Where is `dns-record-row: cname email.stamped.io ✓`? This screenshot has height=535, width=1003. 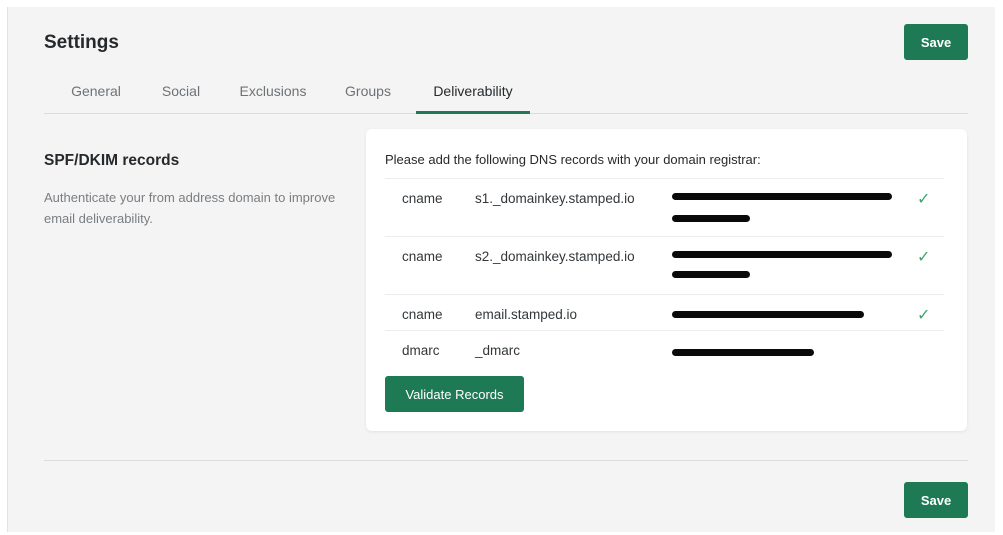 dns-record-row: cname email.stamped.io ✓ is located at coordinates (664, 312).